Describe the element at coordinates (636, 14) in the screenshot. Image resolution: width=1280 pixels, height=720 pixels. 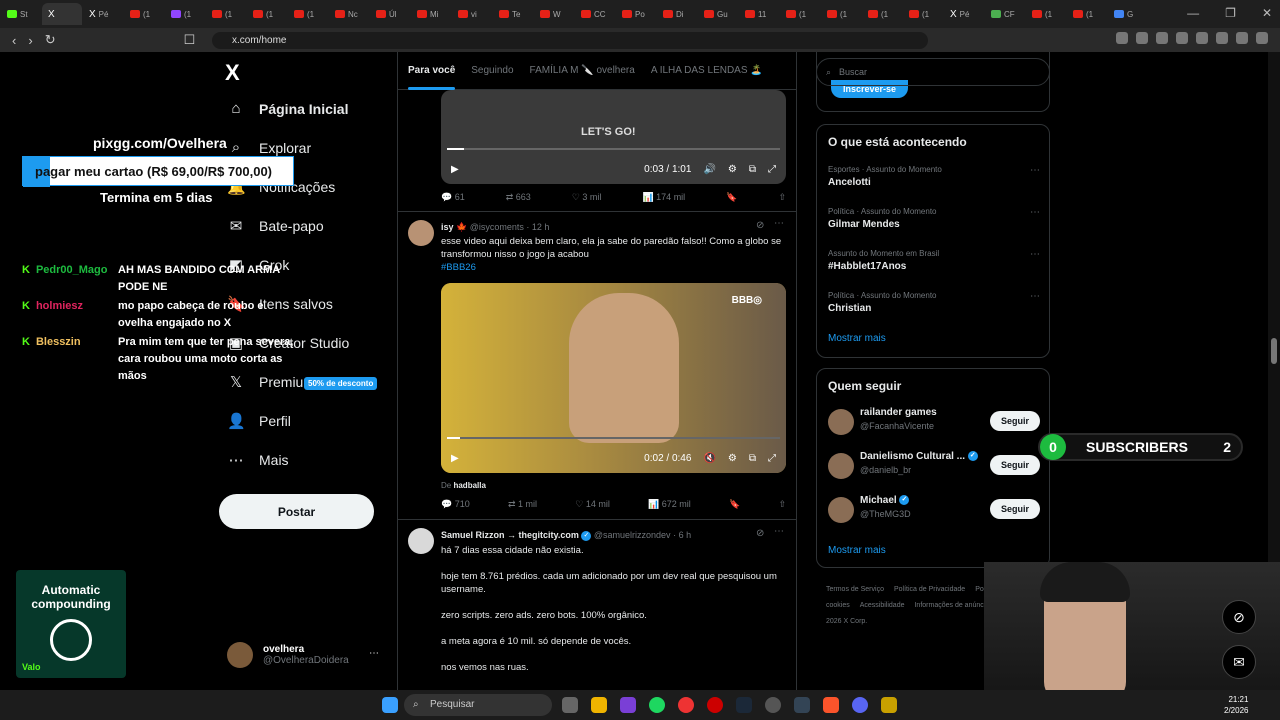
I see `browser-tab: Po` at that location.